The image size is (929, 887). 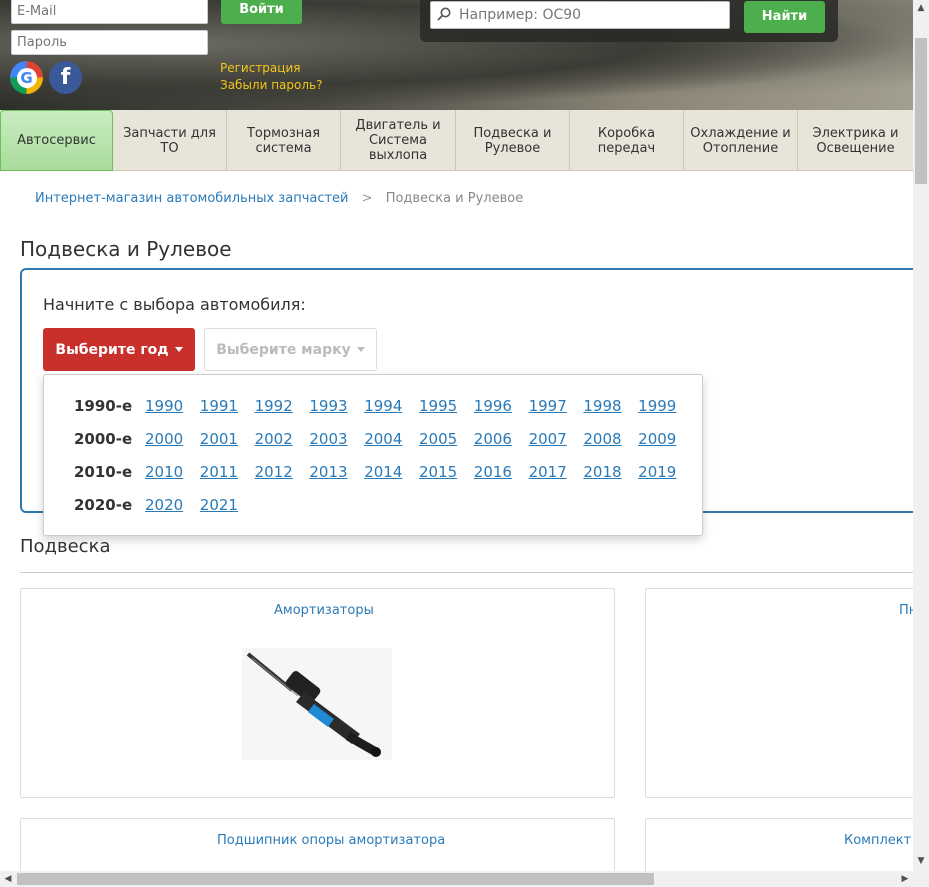 What do you see at coordinates (391, 472) in the screenshot?
I see `year-link: 2014` at bounding box center [391, 472].